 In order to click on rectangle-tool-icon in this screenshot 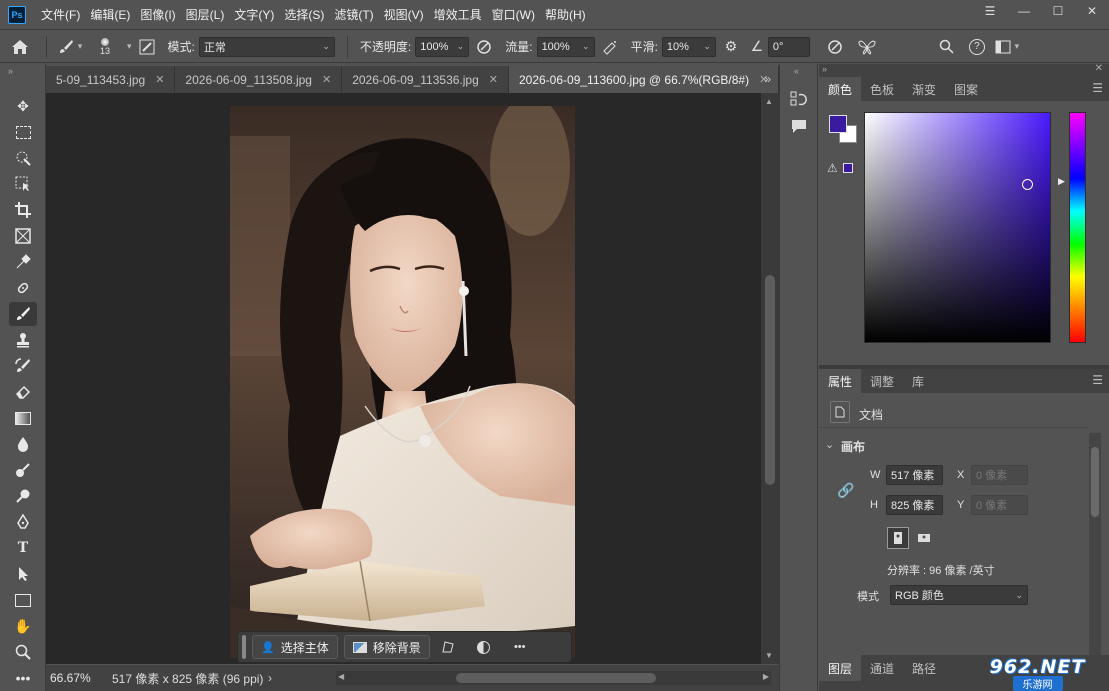, I will do `click(23, 600)`.